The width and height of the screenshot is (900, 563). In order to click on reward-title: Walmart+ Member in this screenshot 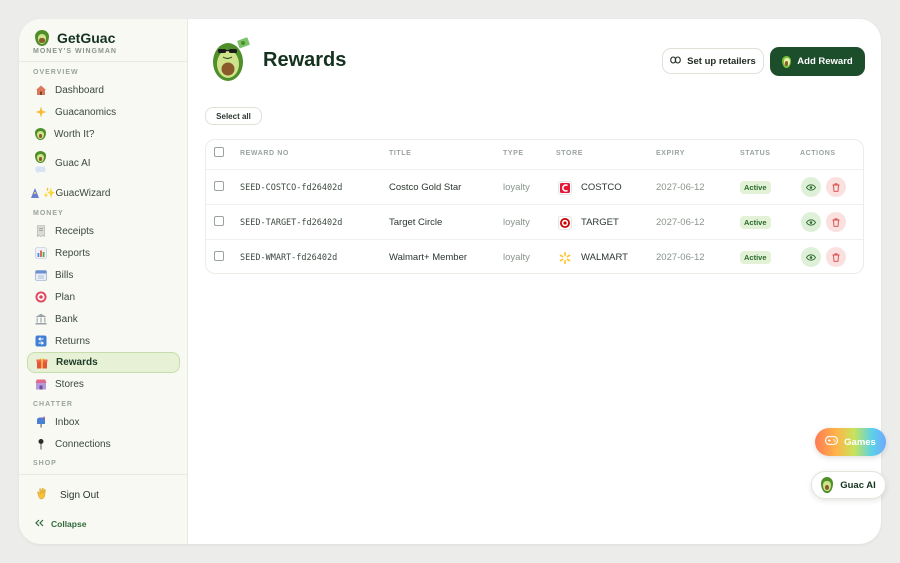, I will do `click(428, 257)`.